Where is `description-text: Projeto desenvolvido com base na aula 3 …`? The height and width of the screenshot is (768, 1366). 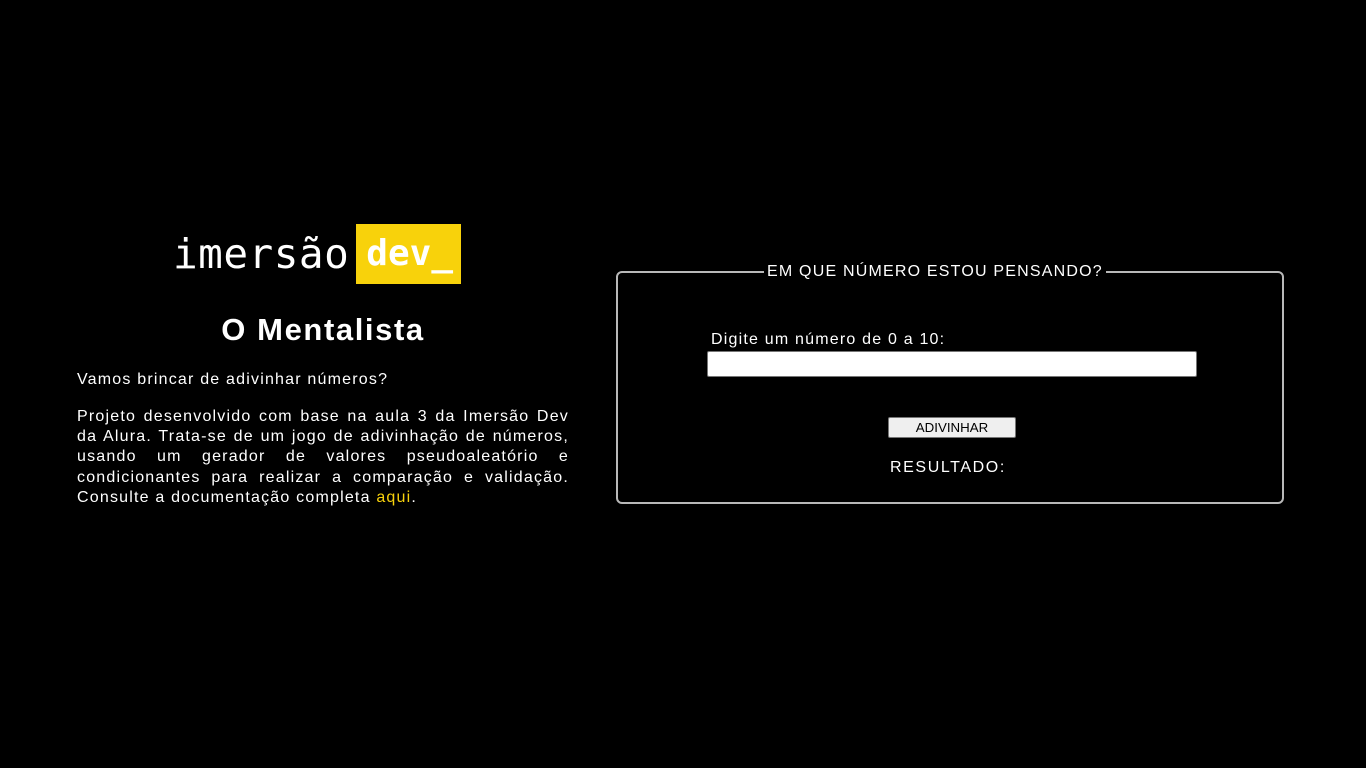
description-text: Projeto desenvolvido com base na aula 3 … is located at coordinates (323, 457).